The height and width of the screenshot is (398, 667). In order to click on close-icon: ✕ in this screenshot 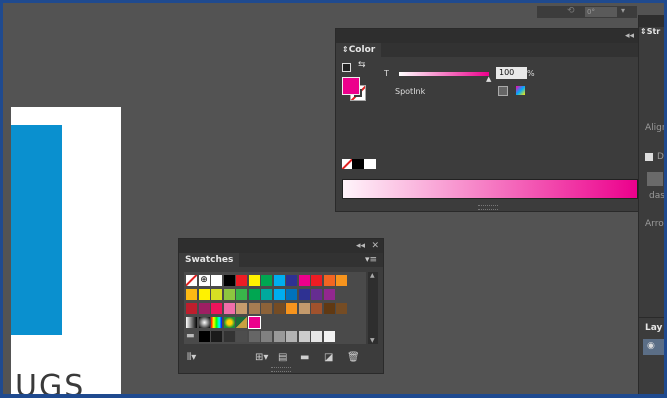, I will do `click(375, 246)`.